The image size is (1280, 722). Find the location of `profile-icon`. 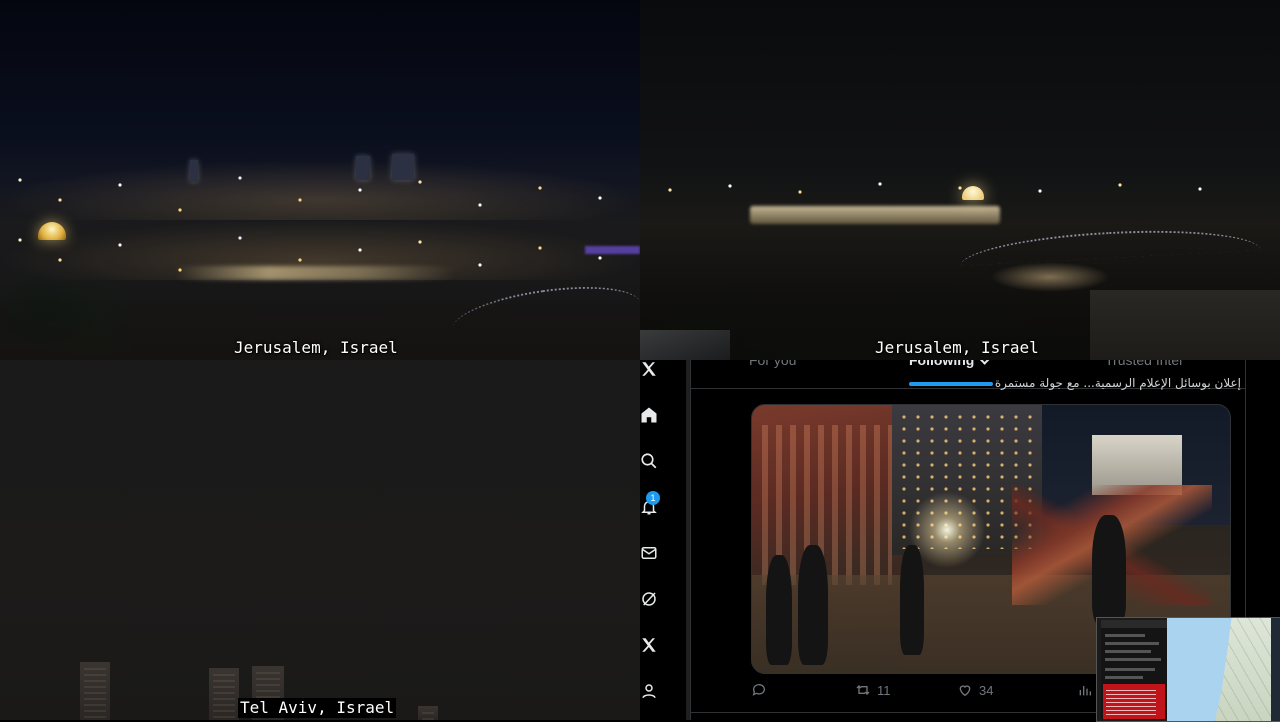

profile-icon is located at coordinates (649, 691).